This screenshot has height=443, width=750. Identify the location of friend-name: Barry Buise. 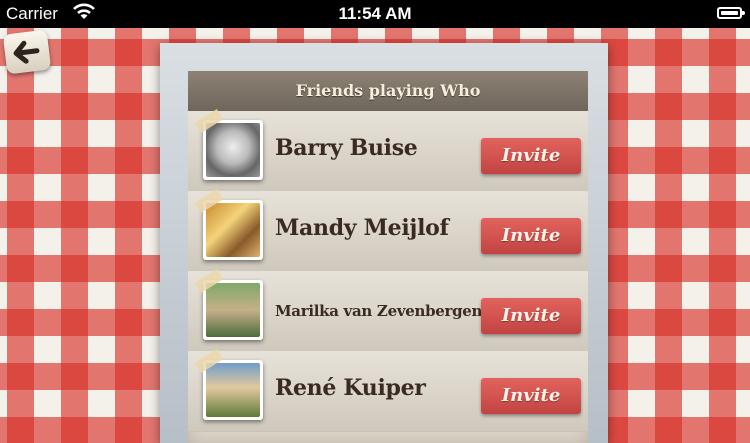
(346, 148).